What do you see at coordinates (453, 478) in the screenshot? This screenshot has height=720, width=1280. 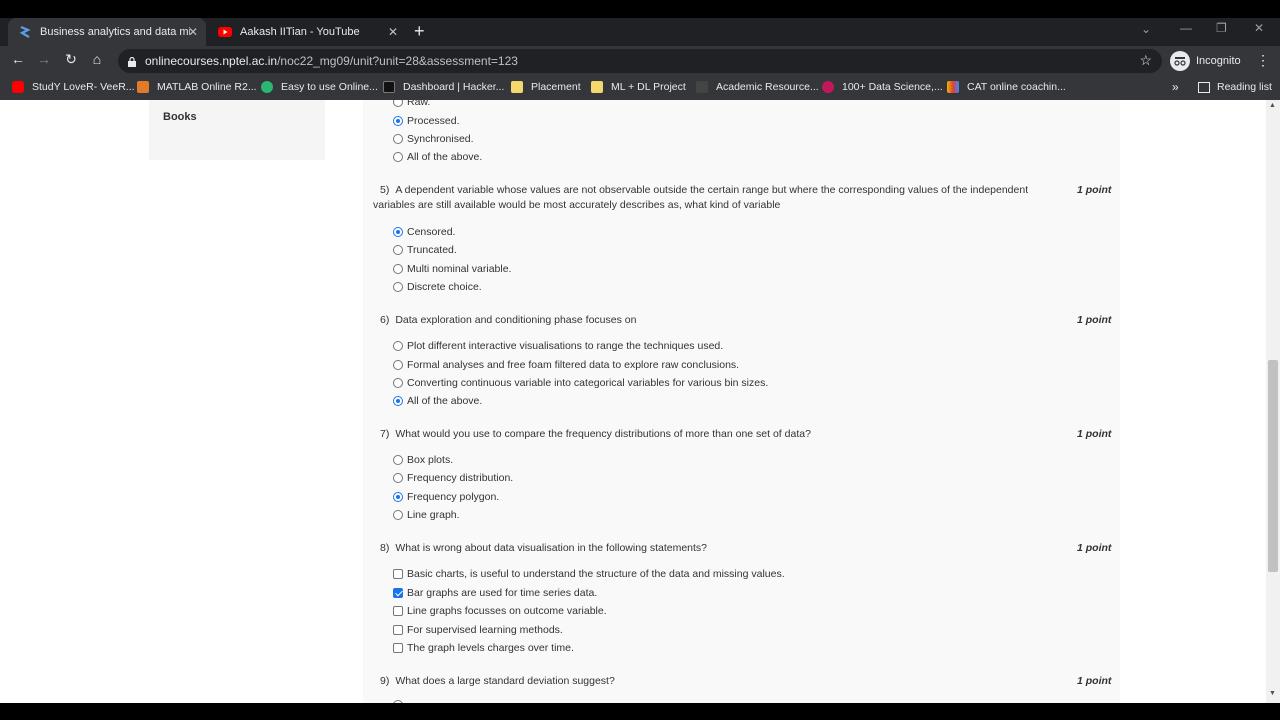 I see `option-row: Frequency distribution.` at bounding box center [453, 478].